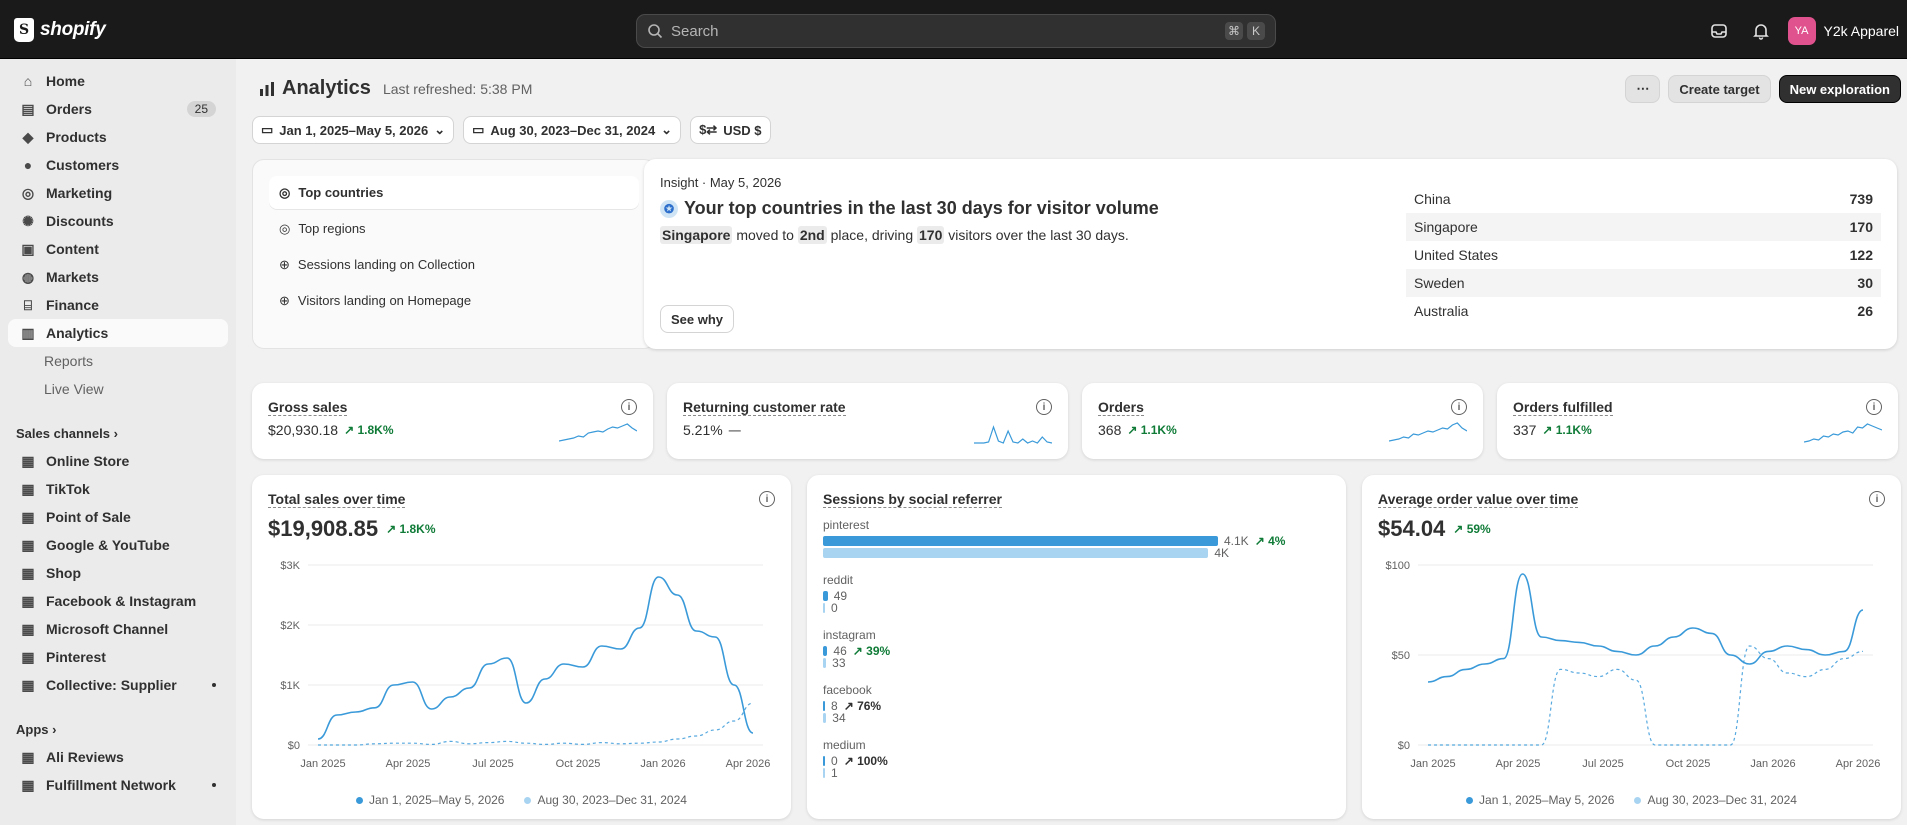 The image size is (1907, 825). I want to click on channel-facebook-instagram: ▦ Facebook & Instagram, so click(118, 601).